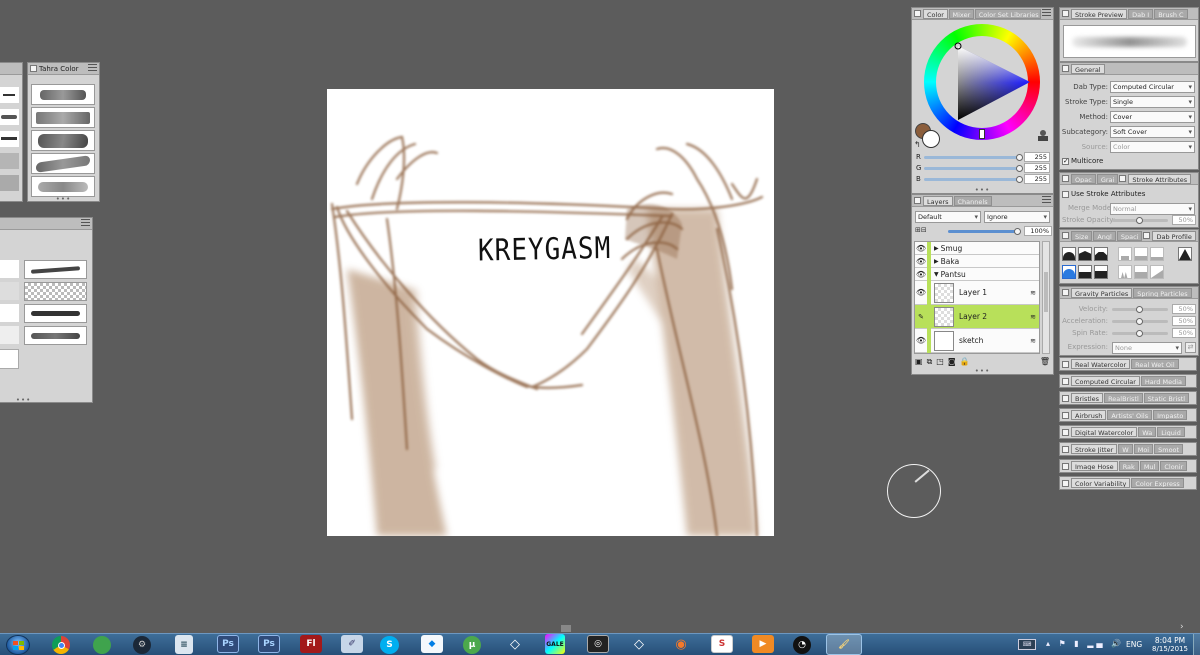 The width and height of the screenshot is (1200, 655). What do you see at coordinates (1155, 364) in the screenshot?
I see `tab-real-wet-oil: Real Wet Oil` at bounding box center [1155, 364].